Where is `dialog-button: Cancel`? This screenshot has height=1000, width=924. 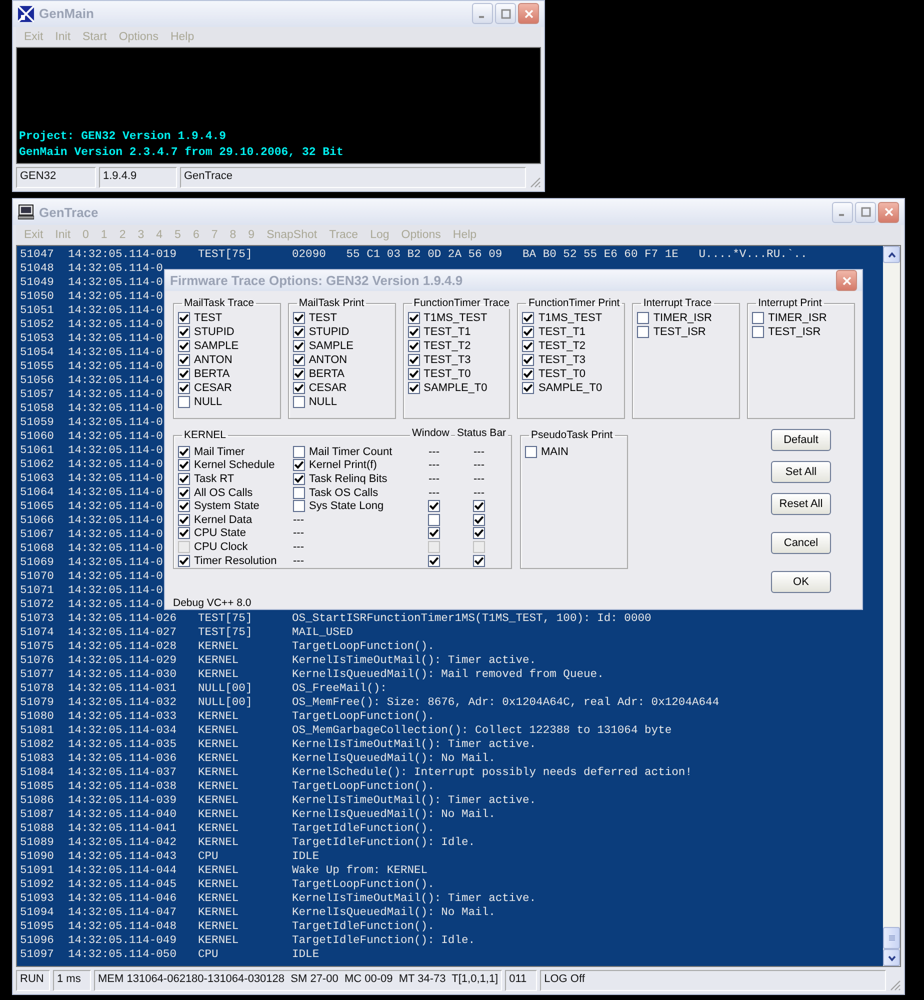 dialog-button: Cancel is located at coordinates (801, 543).